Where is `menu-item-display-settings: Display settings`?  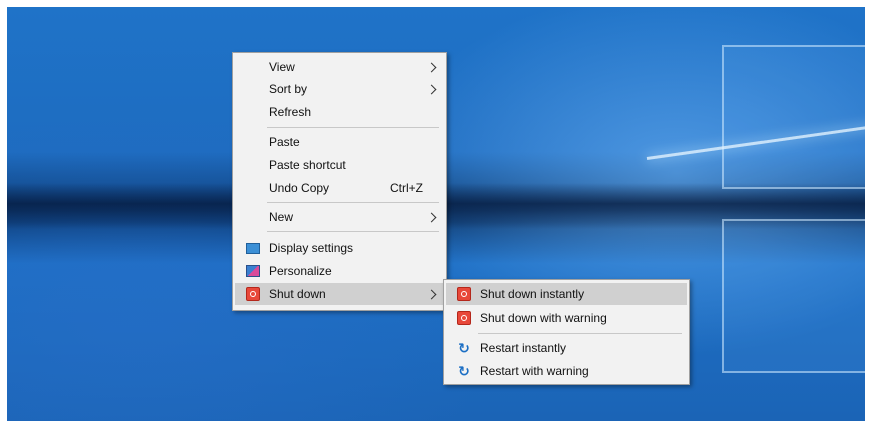
menu-item-display-settings: Display settings is located at coordinates (339, 248).